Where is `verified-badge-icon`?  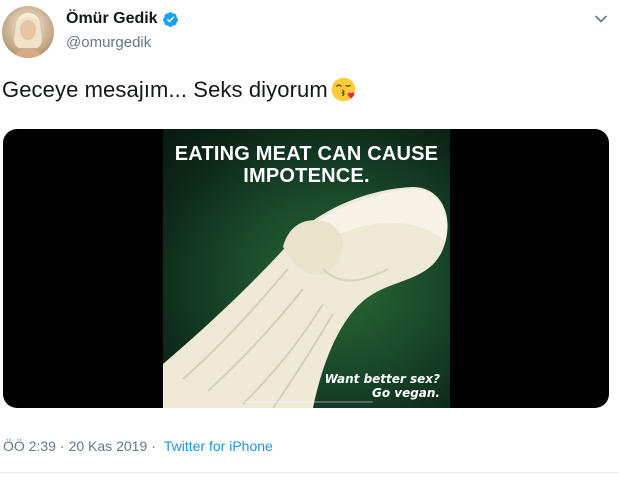
verified-badge-icon is located at coordinates (170, 19).